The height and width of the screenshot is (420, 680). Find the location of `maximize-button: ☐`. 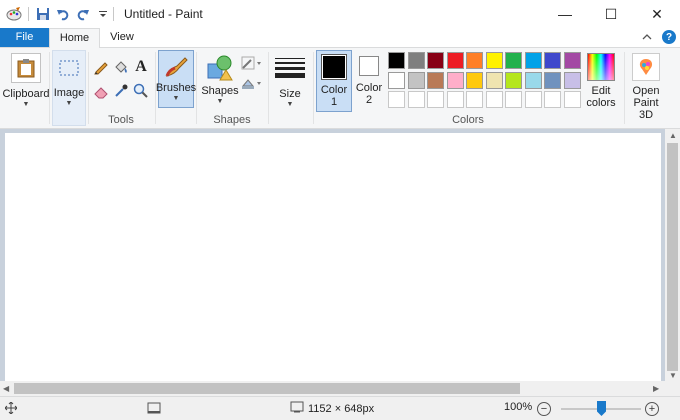

maximize-button: ☐ is located at coordinates (611, 14).